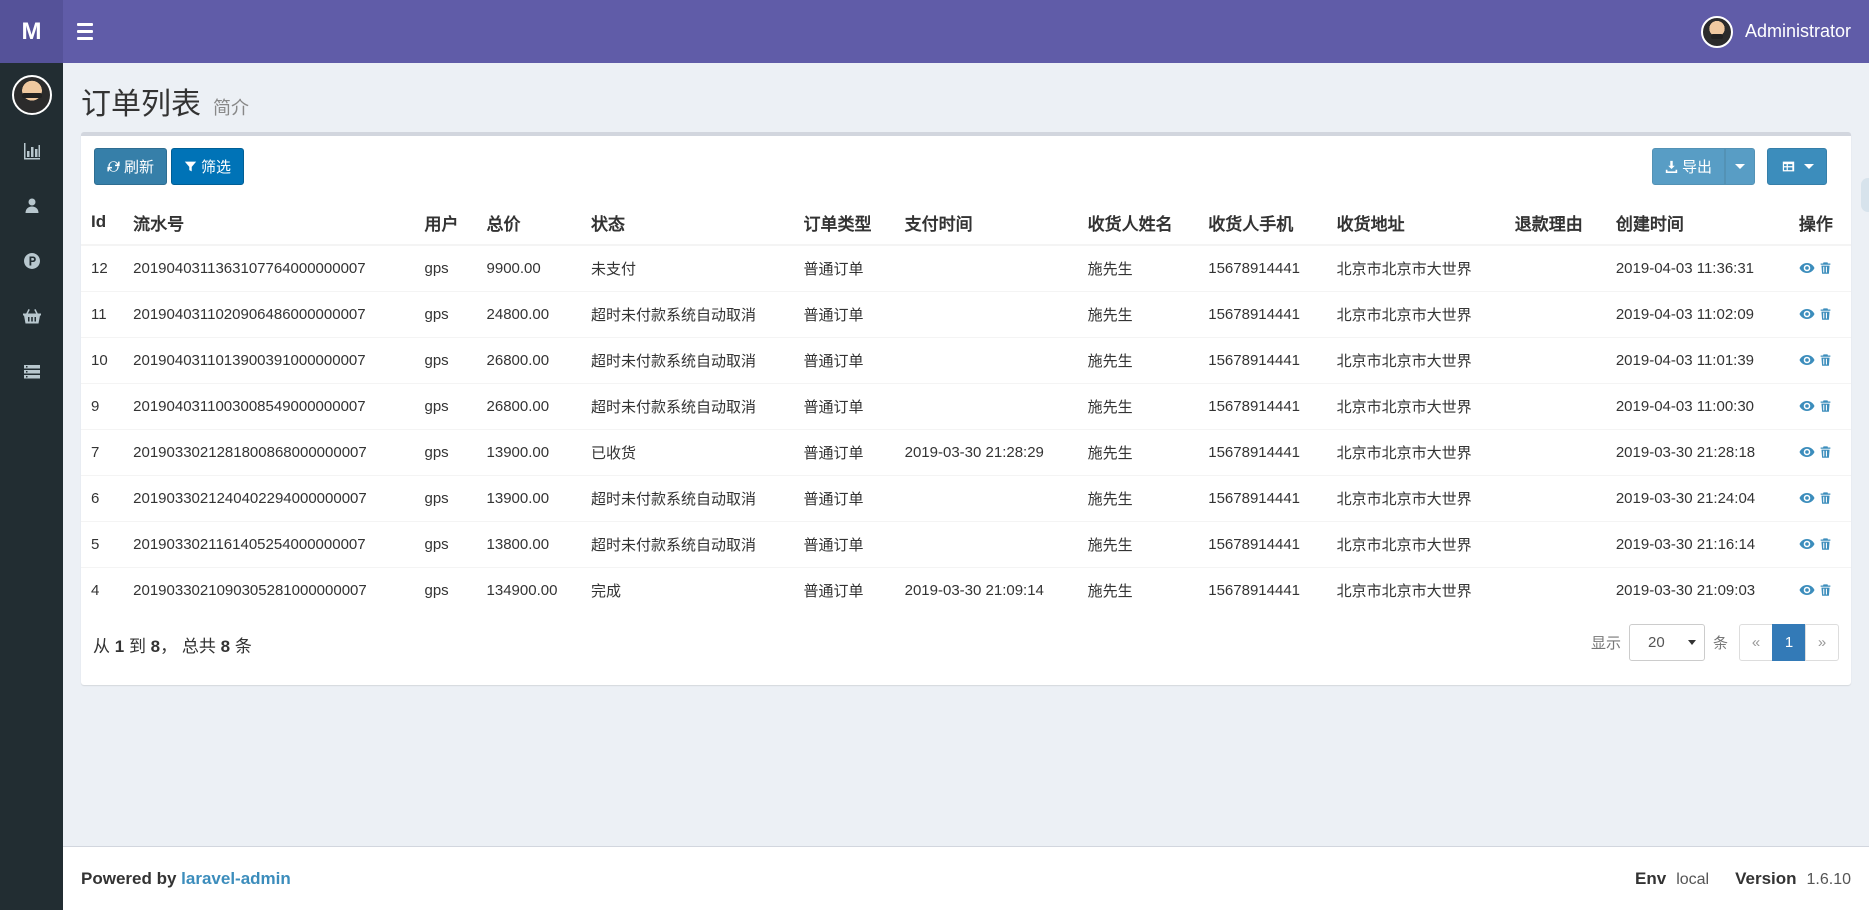 The image size is (1869, 910). Describe the element at coordinates (31, 260) in the screenshot. I see `sidebar-item-products` at that location.